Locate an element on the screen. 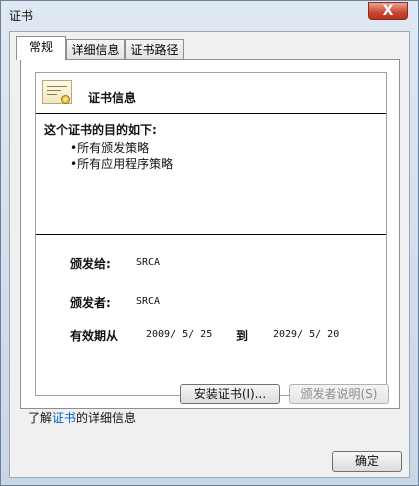 This screenshot has width=419, height=486. validity-to-label: 到 is located at coordinates (242, 336).